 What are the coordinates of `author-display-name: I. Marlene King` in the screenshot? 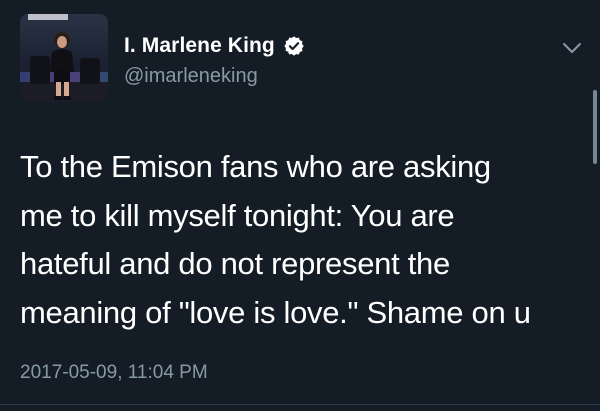 It's located at (199, 46).